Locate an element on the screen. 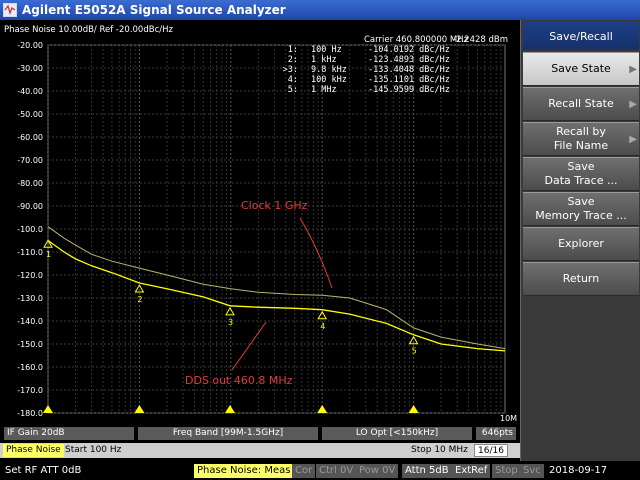 This screenshot has height=480, width=640. explorer-softkey: Explorer is located at coordinates (581, 244).